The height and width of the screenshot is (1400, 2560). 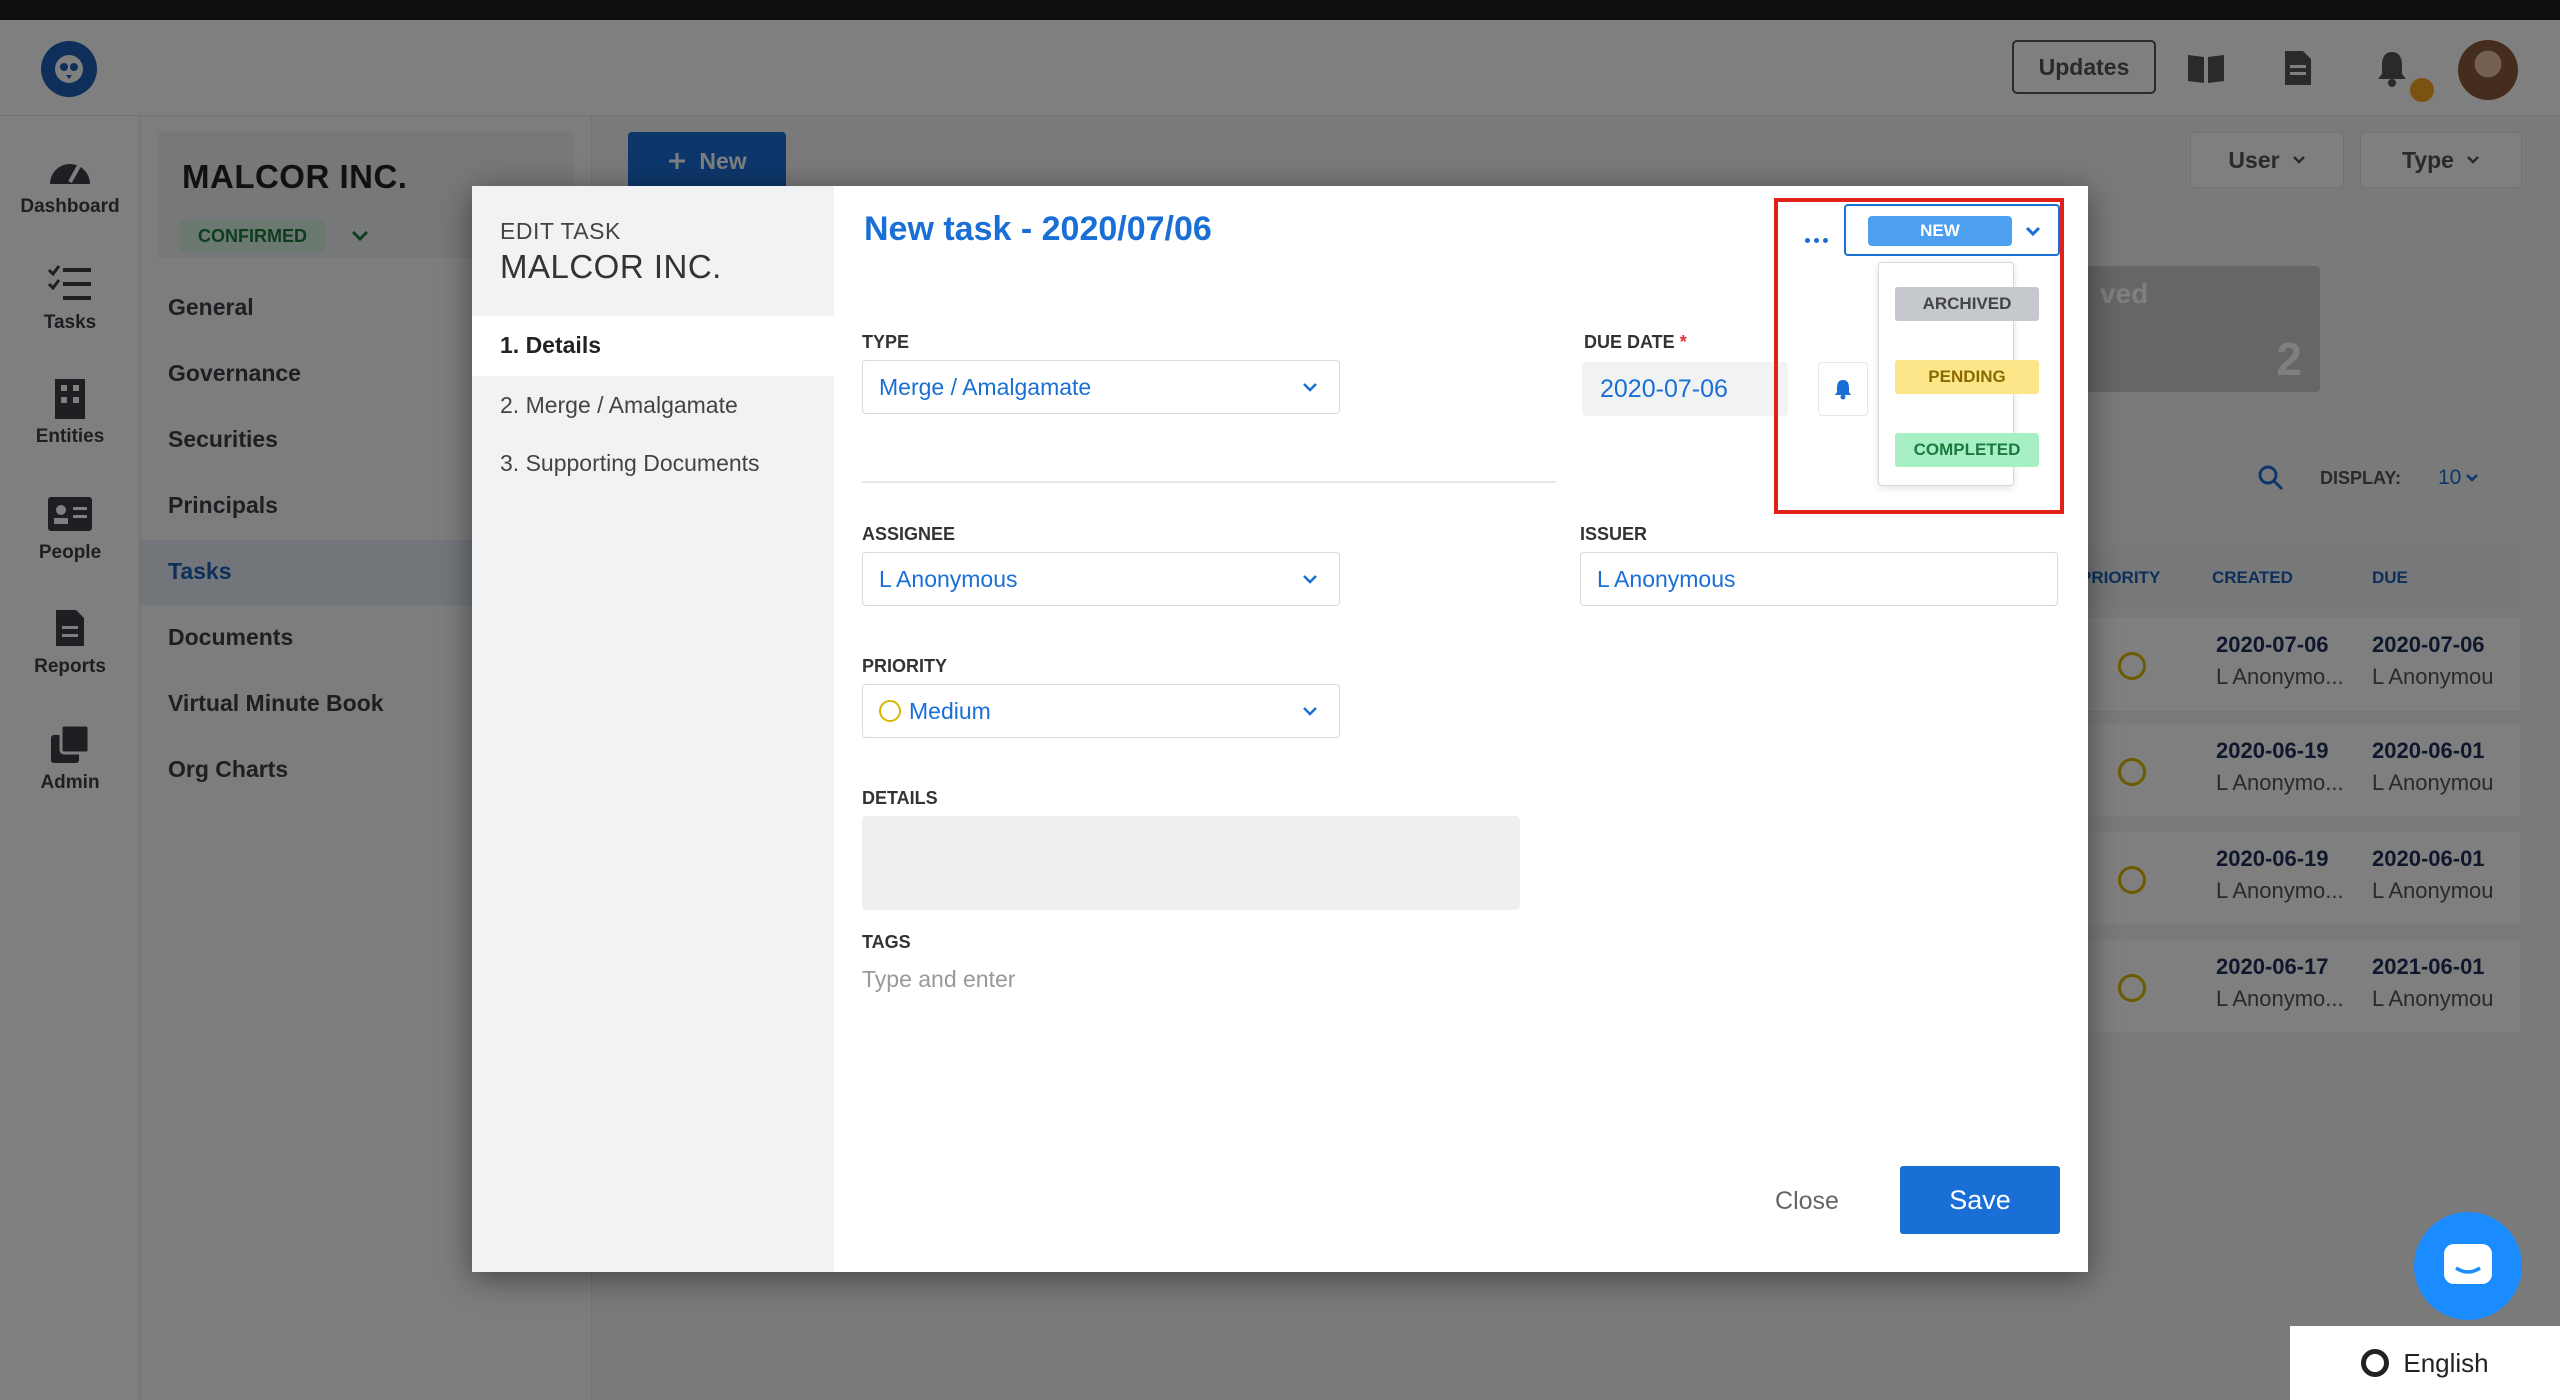 I want to click on step-supporting-documents: 3. Supporting Documents, so click(x=630, y=463).